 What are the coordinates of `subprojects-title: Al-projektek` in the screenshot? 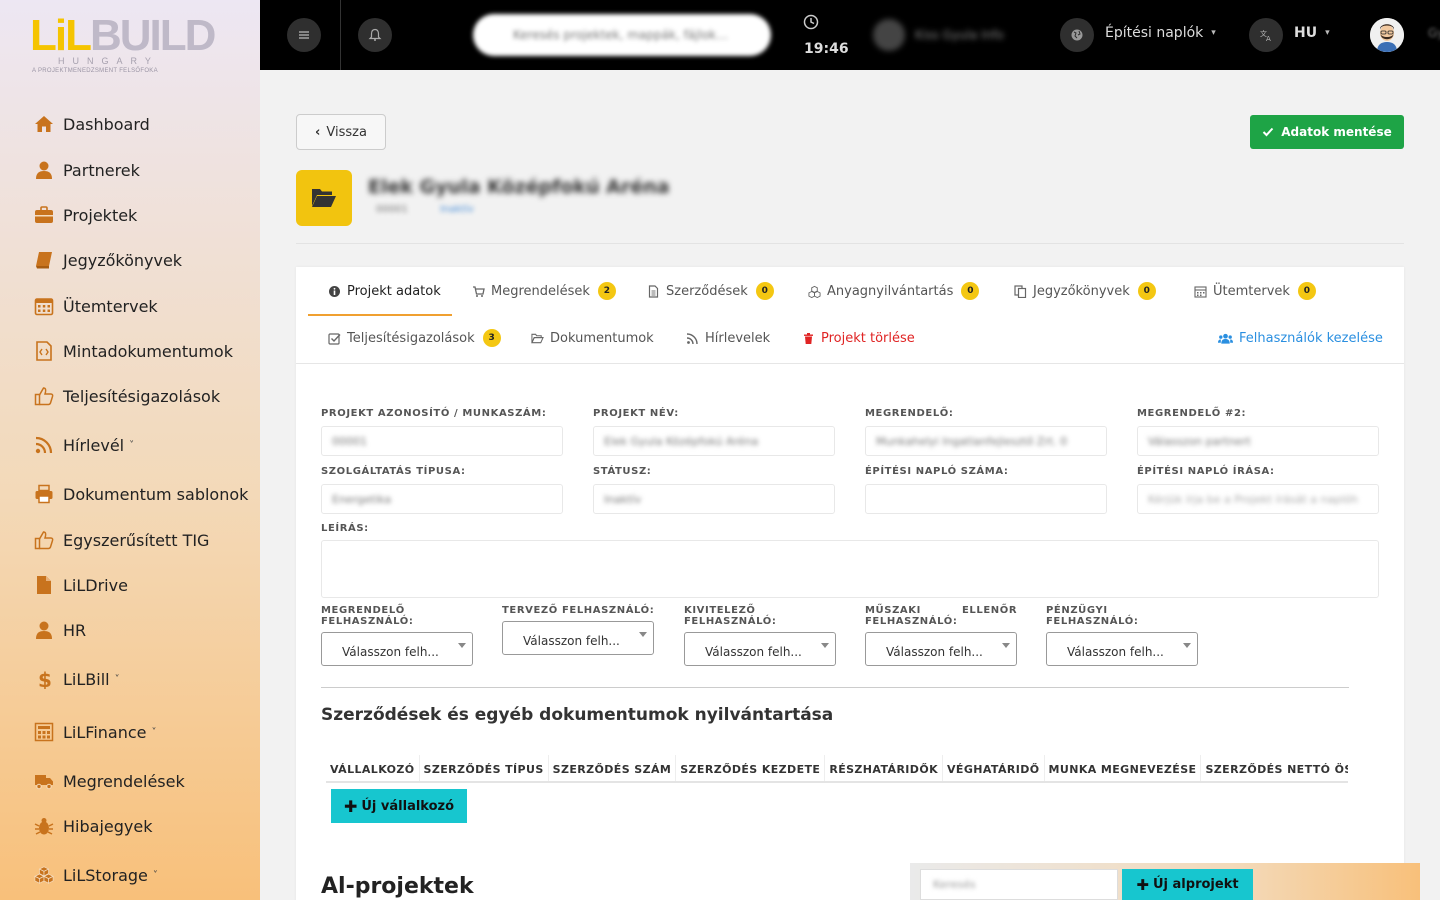 It's located at (397, 886).